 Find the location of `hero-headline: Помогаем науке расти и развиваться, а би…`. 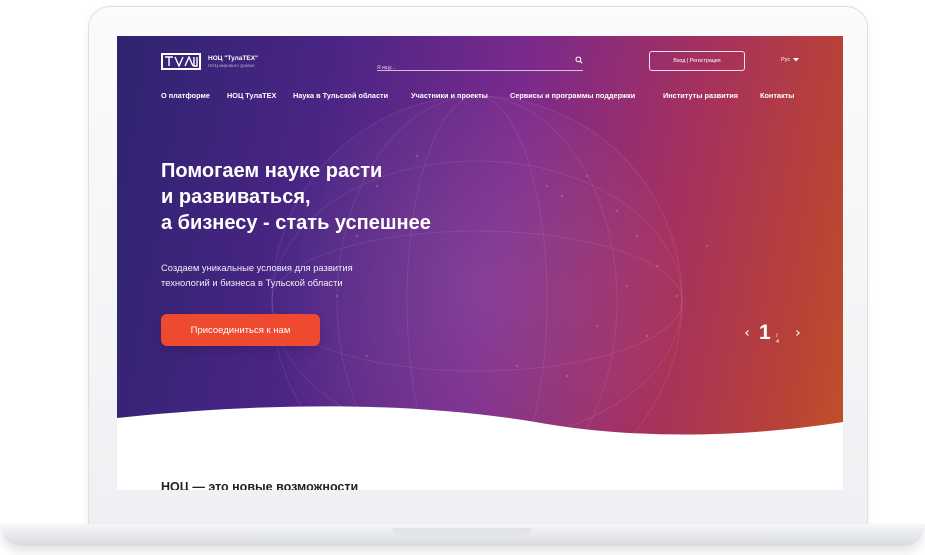

hero-headline: Помогаем науке расти и развиваться, а би… is located at coordinates (296, 197).